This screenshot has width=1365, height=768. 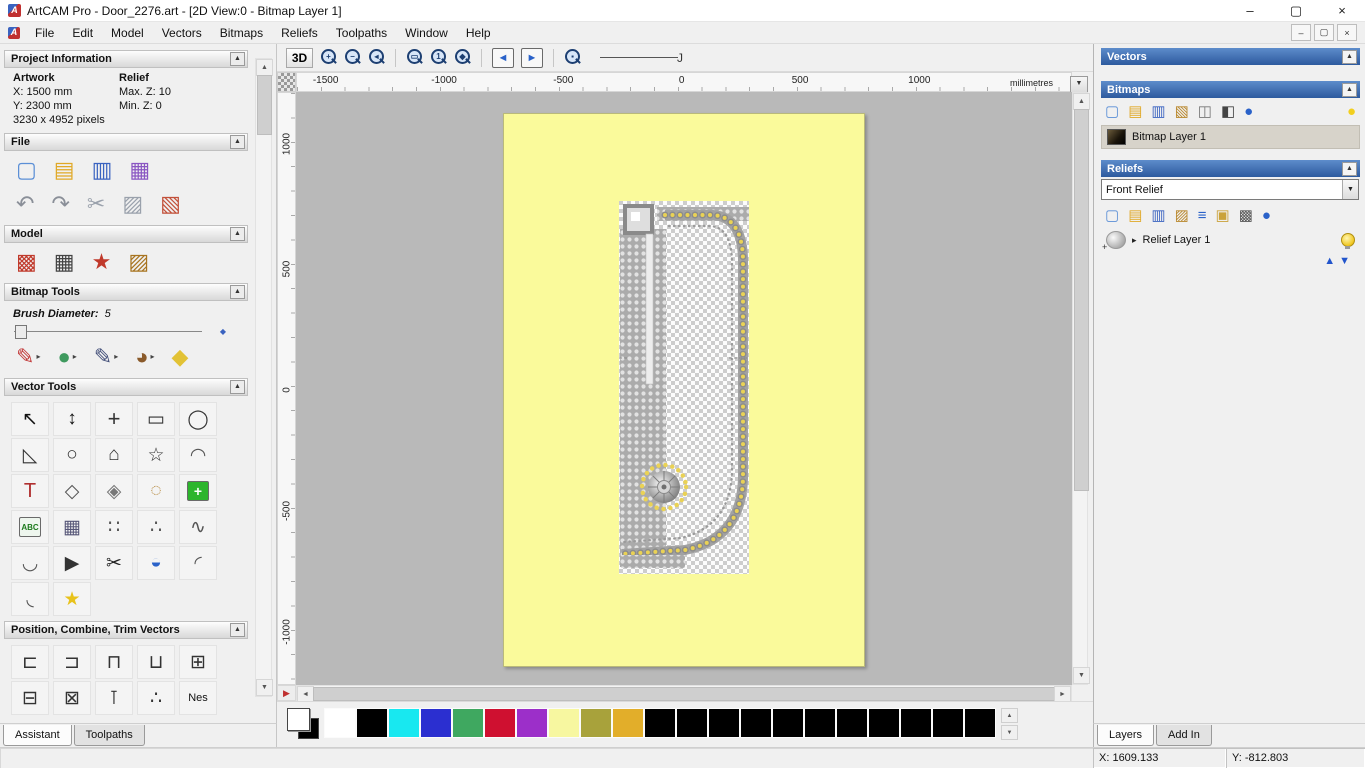 What do you see at coordinates (1230, 89) in the screenshot?
I see `bitmaps-panel-header: Bitmaps ▲` at bounding box center [1230, 89].